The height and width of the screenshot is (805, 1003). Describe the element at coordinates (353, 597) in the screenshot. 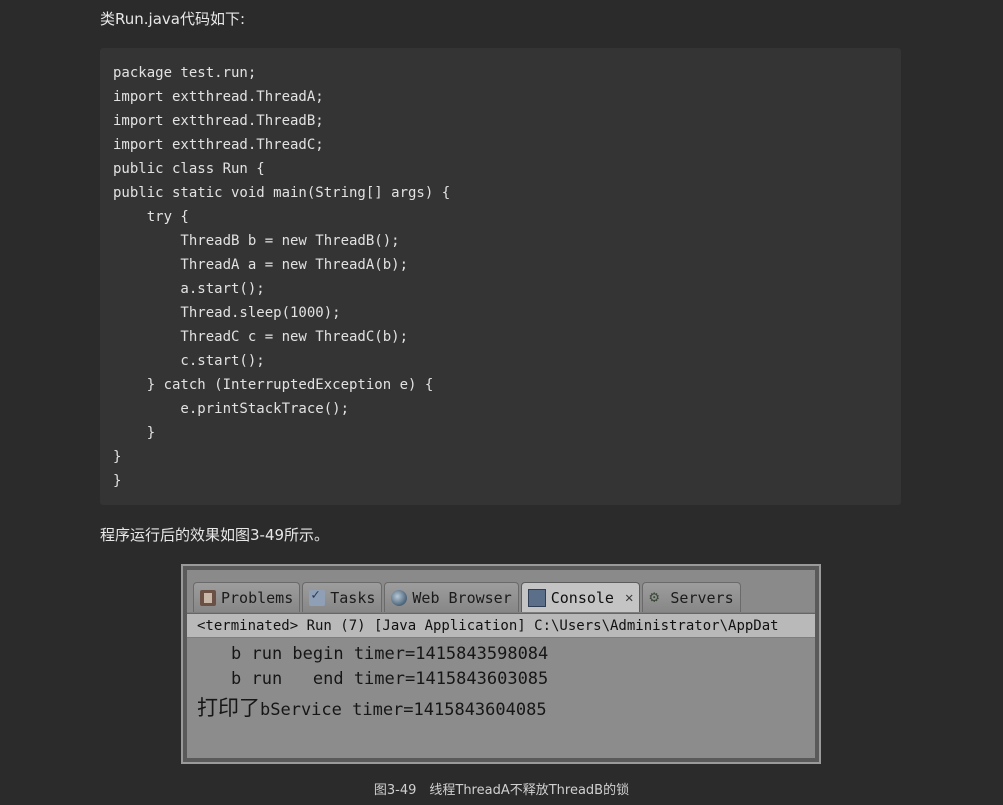

I see `tab-label: Tasks` at that location.